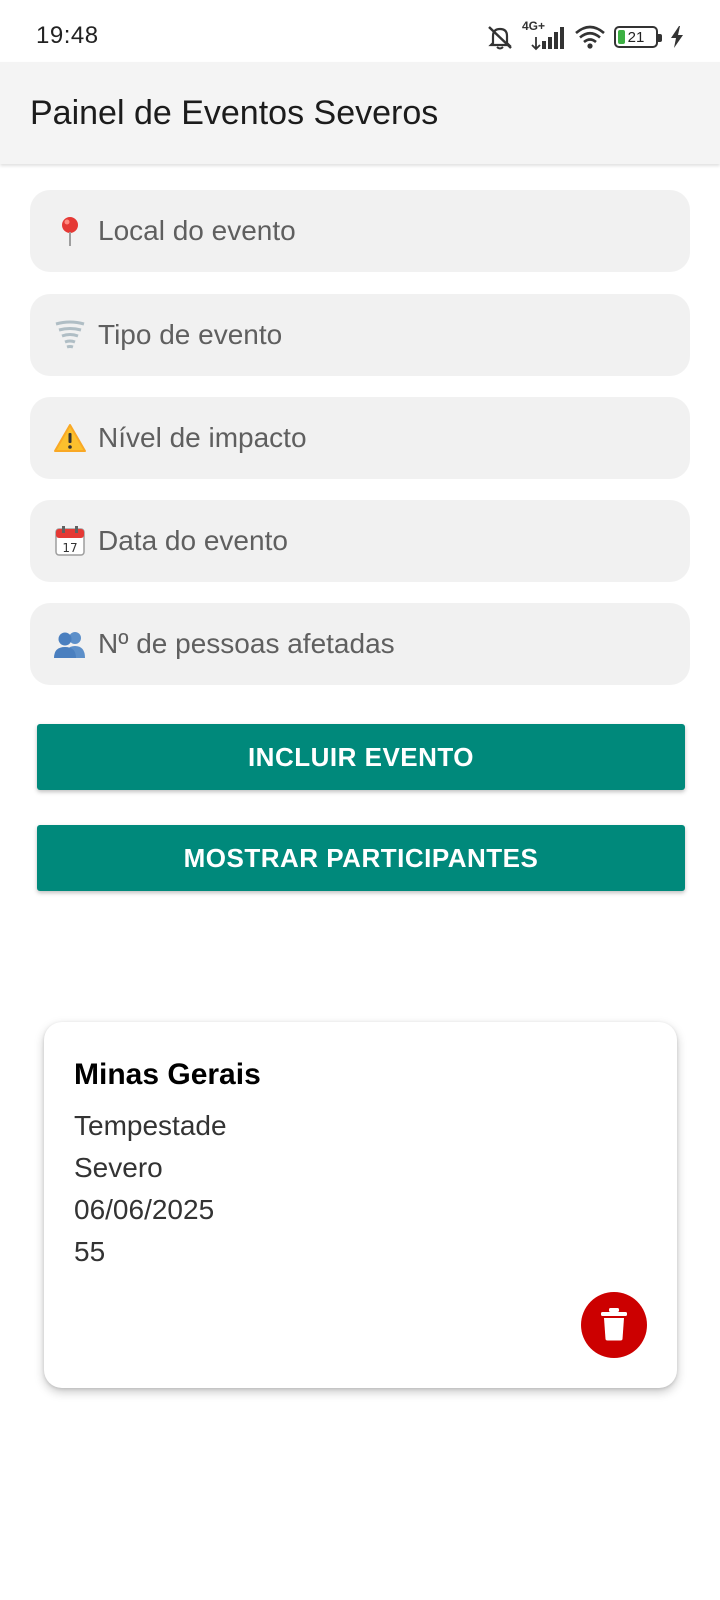 The width and height of the screenshot is (720, 1600). Describe the element at coordinates (378, 231) in the screenshot. I see `local-input` at that location.